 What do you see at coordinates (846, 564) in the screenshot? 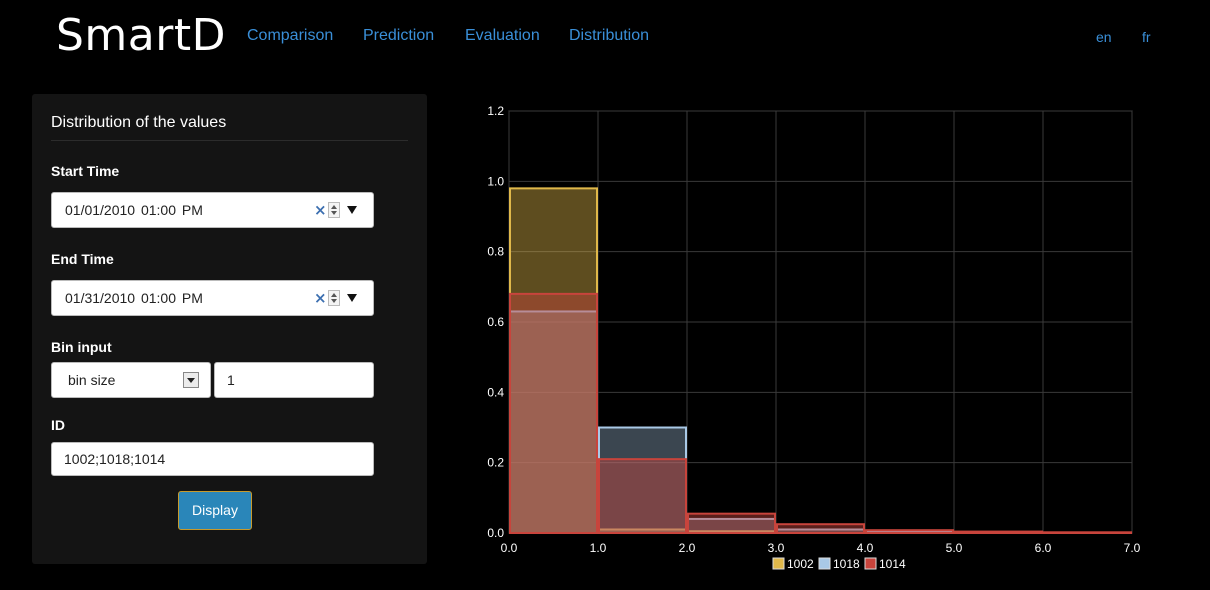
I see `legend-label-1018: 1018` at bounding box center [846, 564].